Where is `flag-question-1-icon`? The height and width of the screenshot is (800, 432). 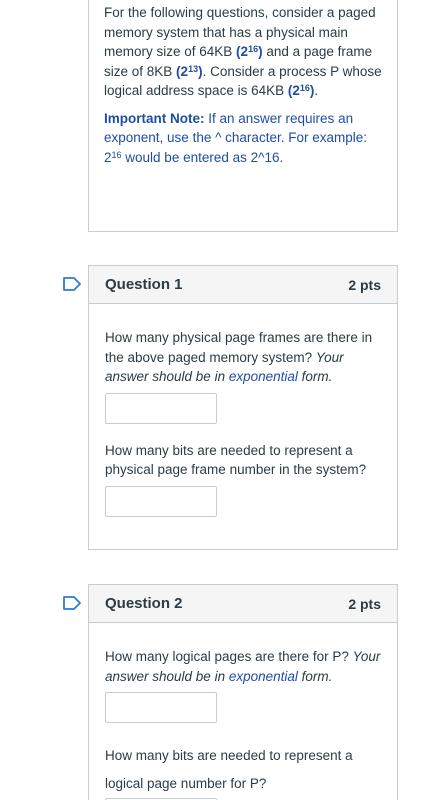 flag-question-1-icon is located at coordinates (72, 284).